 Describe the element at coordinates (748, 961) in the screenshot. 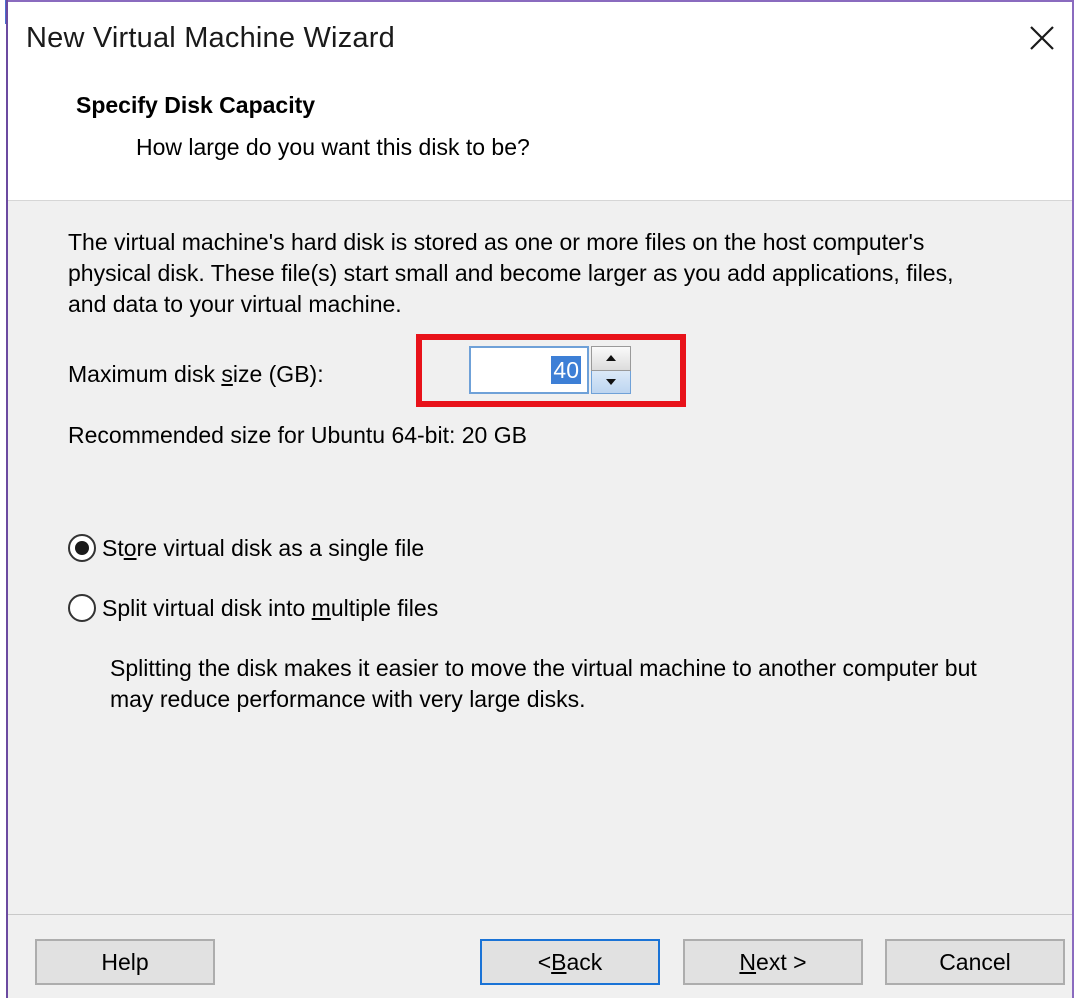

I see `label-mnemonic: N` at that location.